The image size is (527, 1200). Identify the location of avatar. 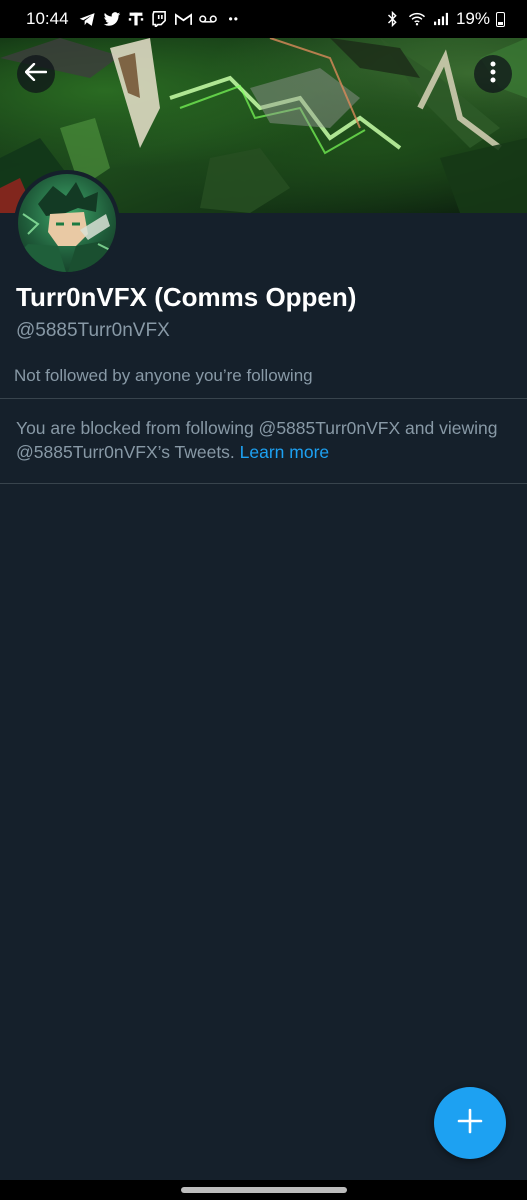
(67, 223).